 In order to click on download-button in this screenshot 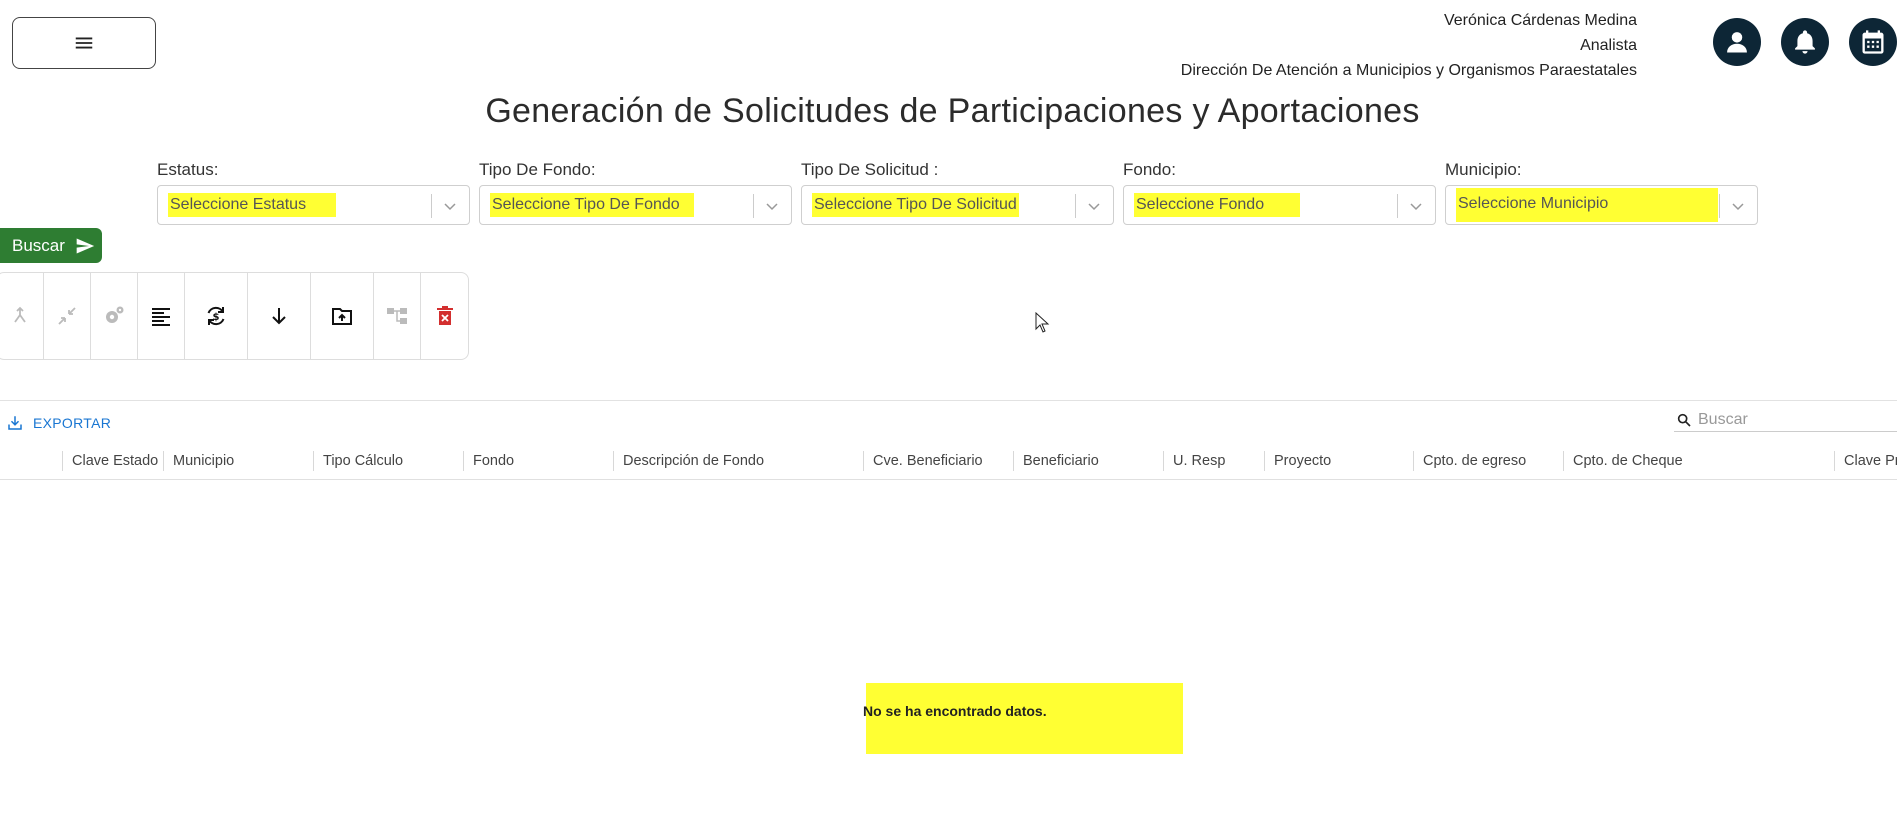, I will do `click(279, 316)`.